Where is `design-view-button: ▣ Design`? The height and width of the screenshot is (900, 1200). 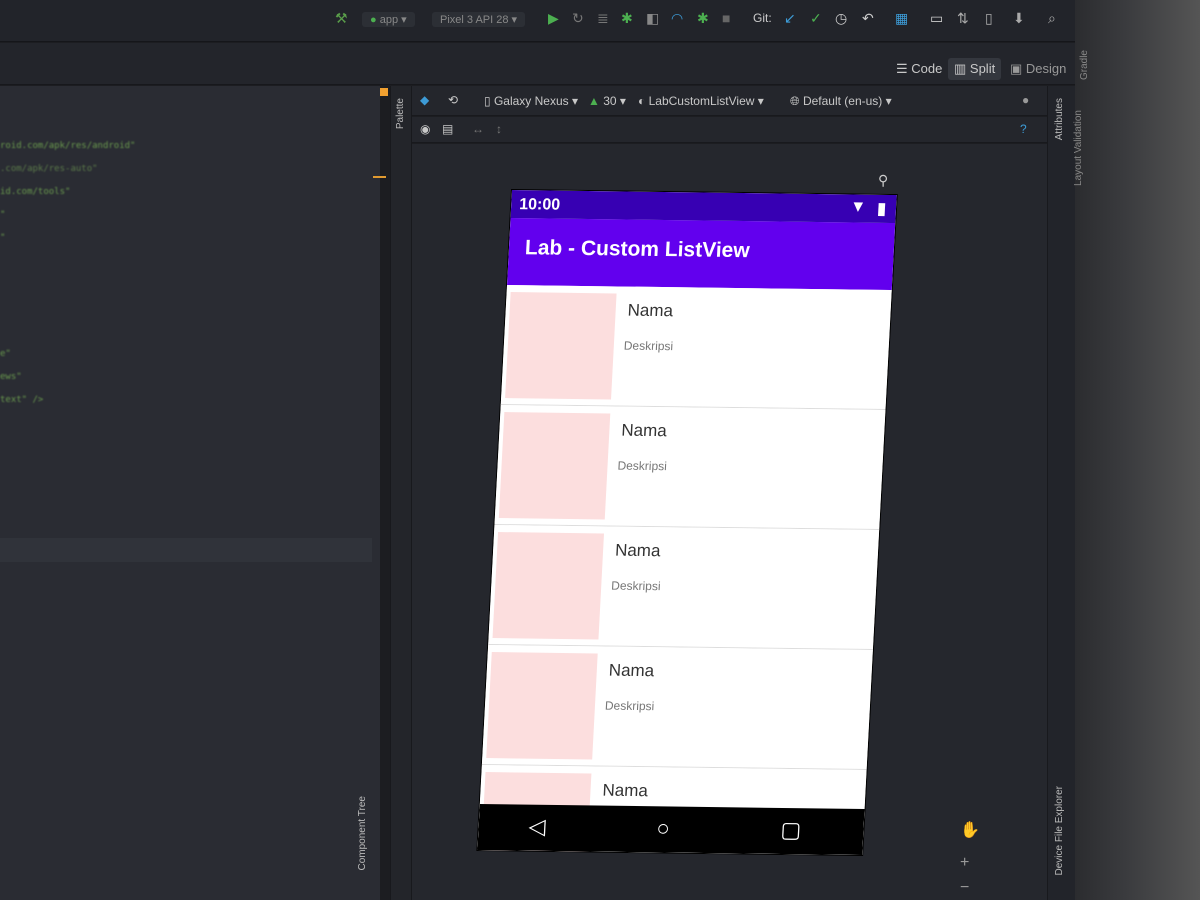
design-view-button: ▣ Design is located at coordinates (1038, 69).